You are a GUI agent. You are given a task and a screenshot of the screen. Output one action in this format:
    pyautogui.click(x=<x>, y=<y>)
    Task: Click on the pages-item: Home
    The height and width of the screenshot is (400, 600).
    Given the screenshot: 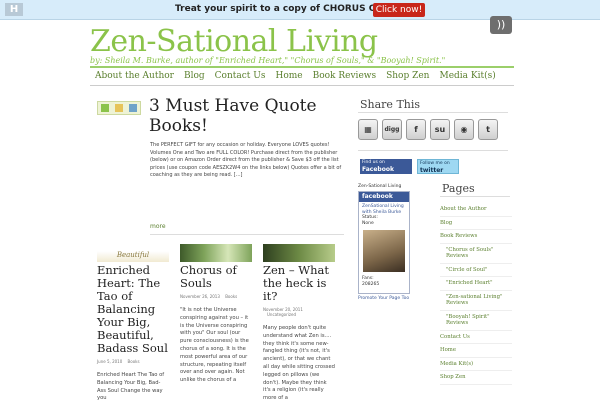 What is the action you would take?
    pyautogui.click(x=476, y=351)
    